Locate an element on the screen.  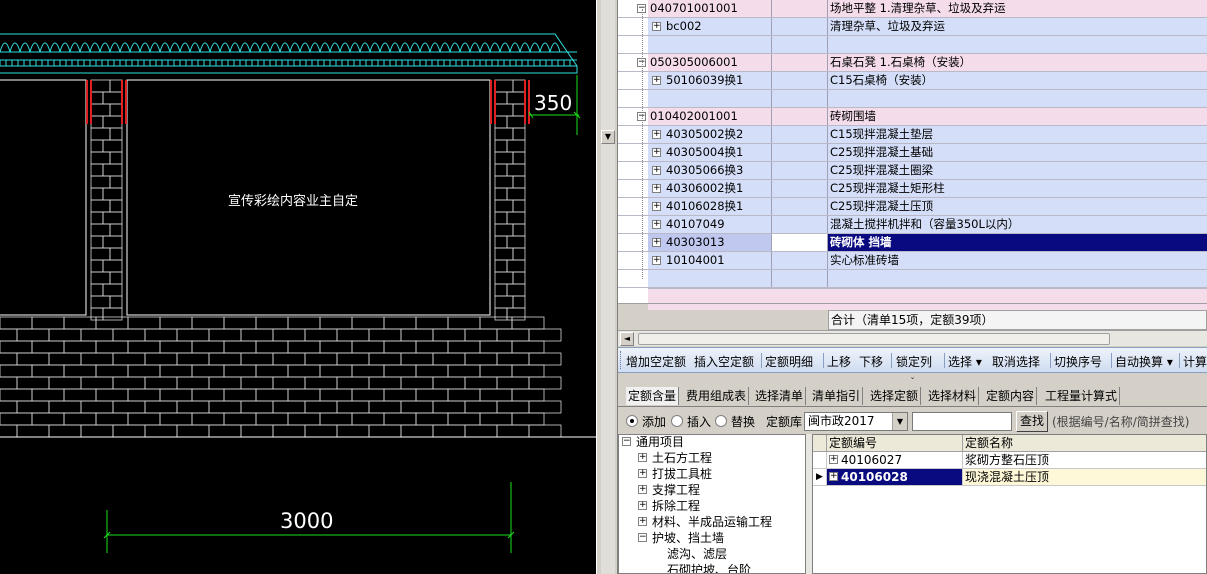
tab: 费用组成表 is located at coordinates (717, 396).